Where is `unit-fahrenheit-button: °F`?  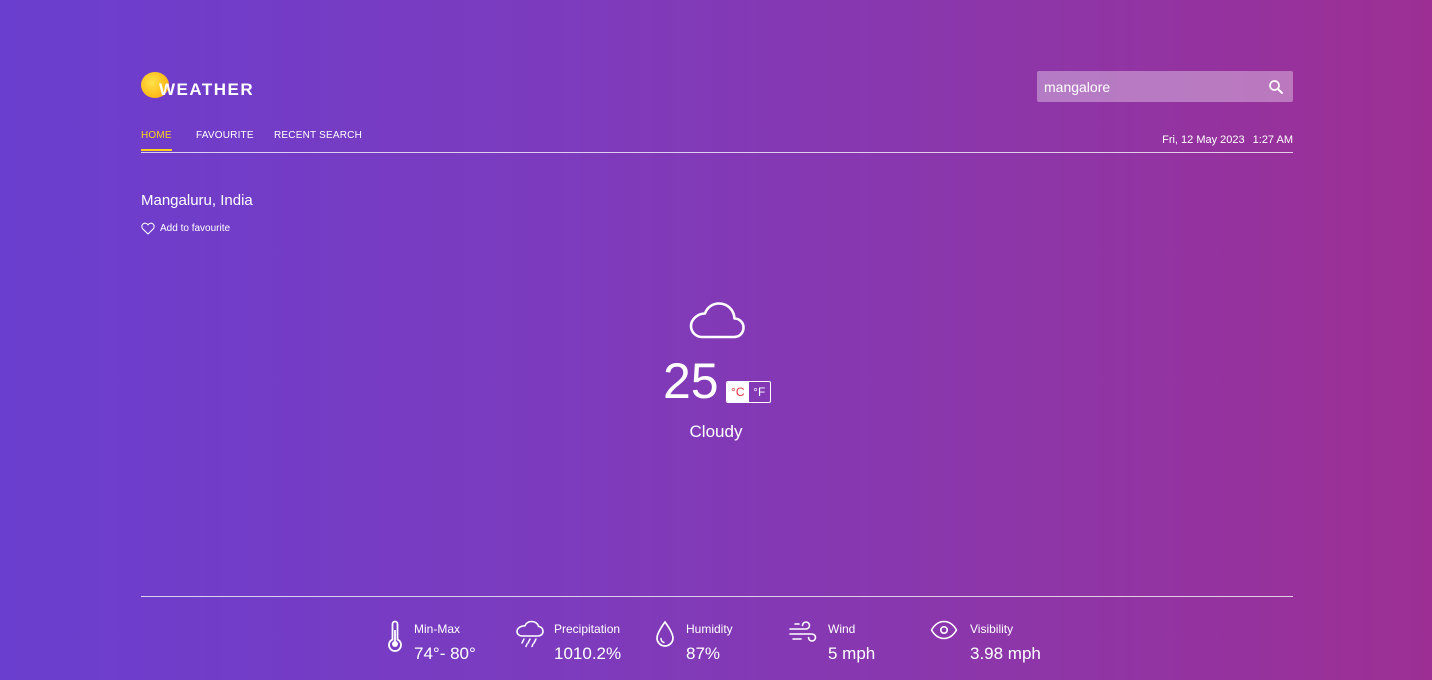
unit-fahrenheit-button: °F is located at coordinates (760, 392).